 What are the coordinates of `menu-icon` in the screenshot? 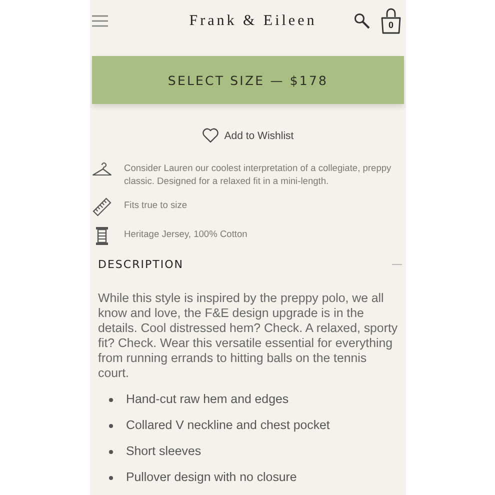 It's located at (100, 21).